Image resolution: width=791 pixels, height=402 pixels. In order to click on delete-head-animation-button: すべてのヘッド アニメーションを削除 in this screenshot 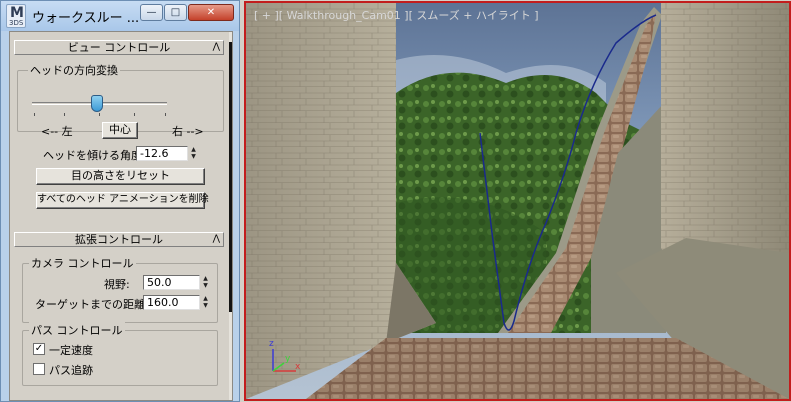, I will do `click(122, 200)`.